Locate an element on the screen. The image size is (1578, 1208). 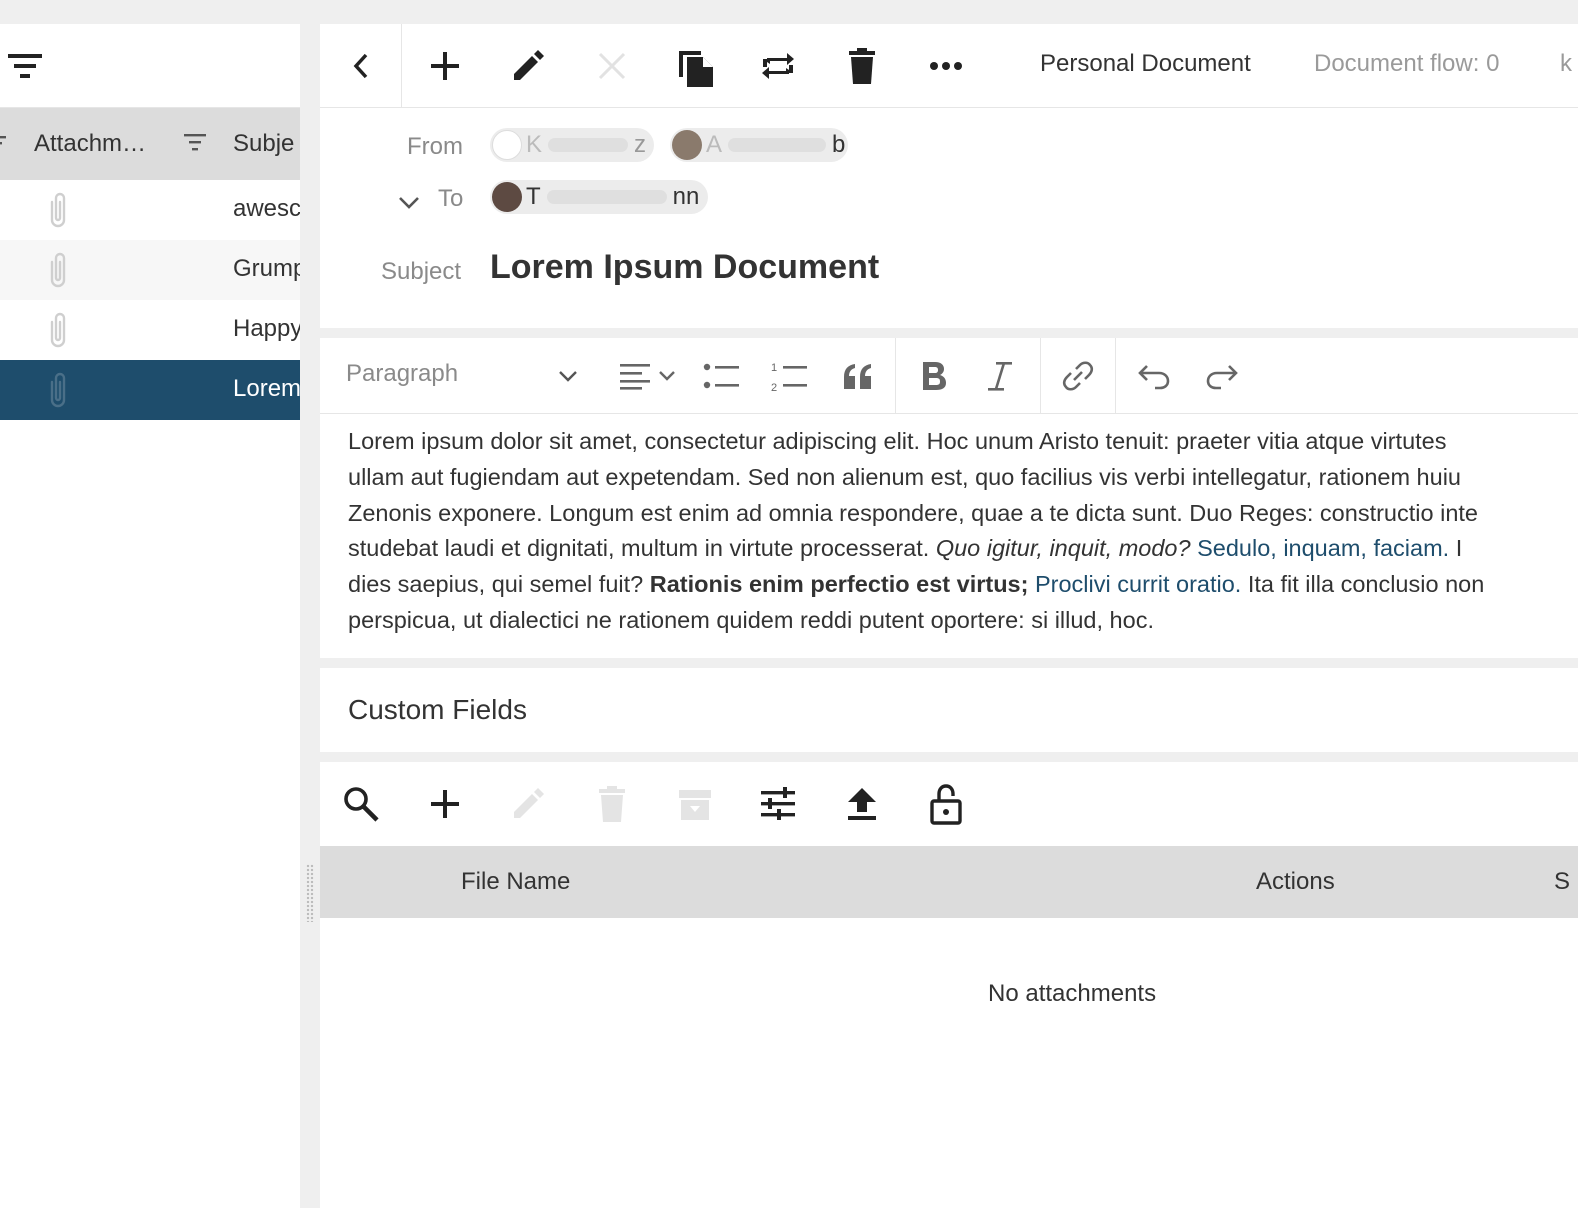
column-actions: Actions is located at coordinates (1295, 881).